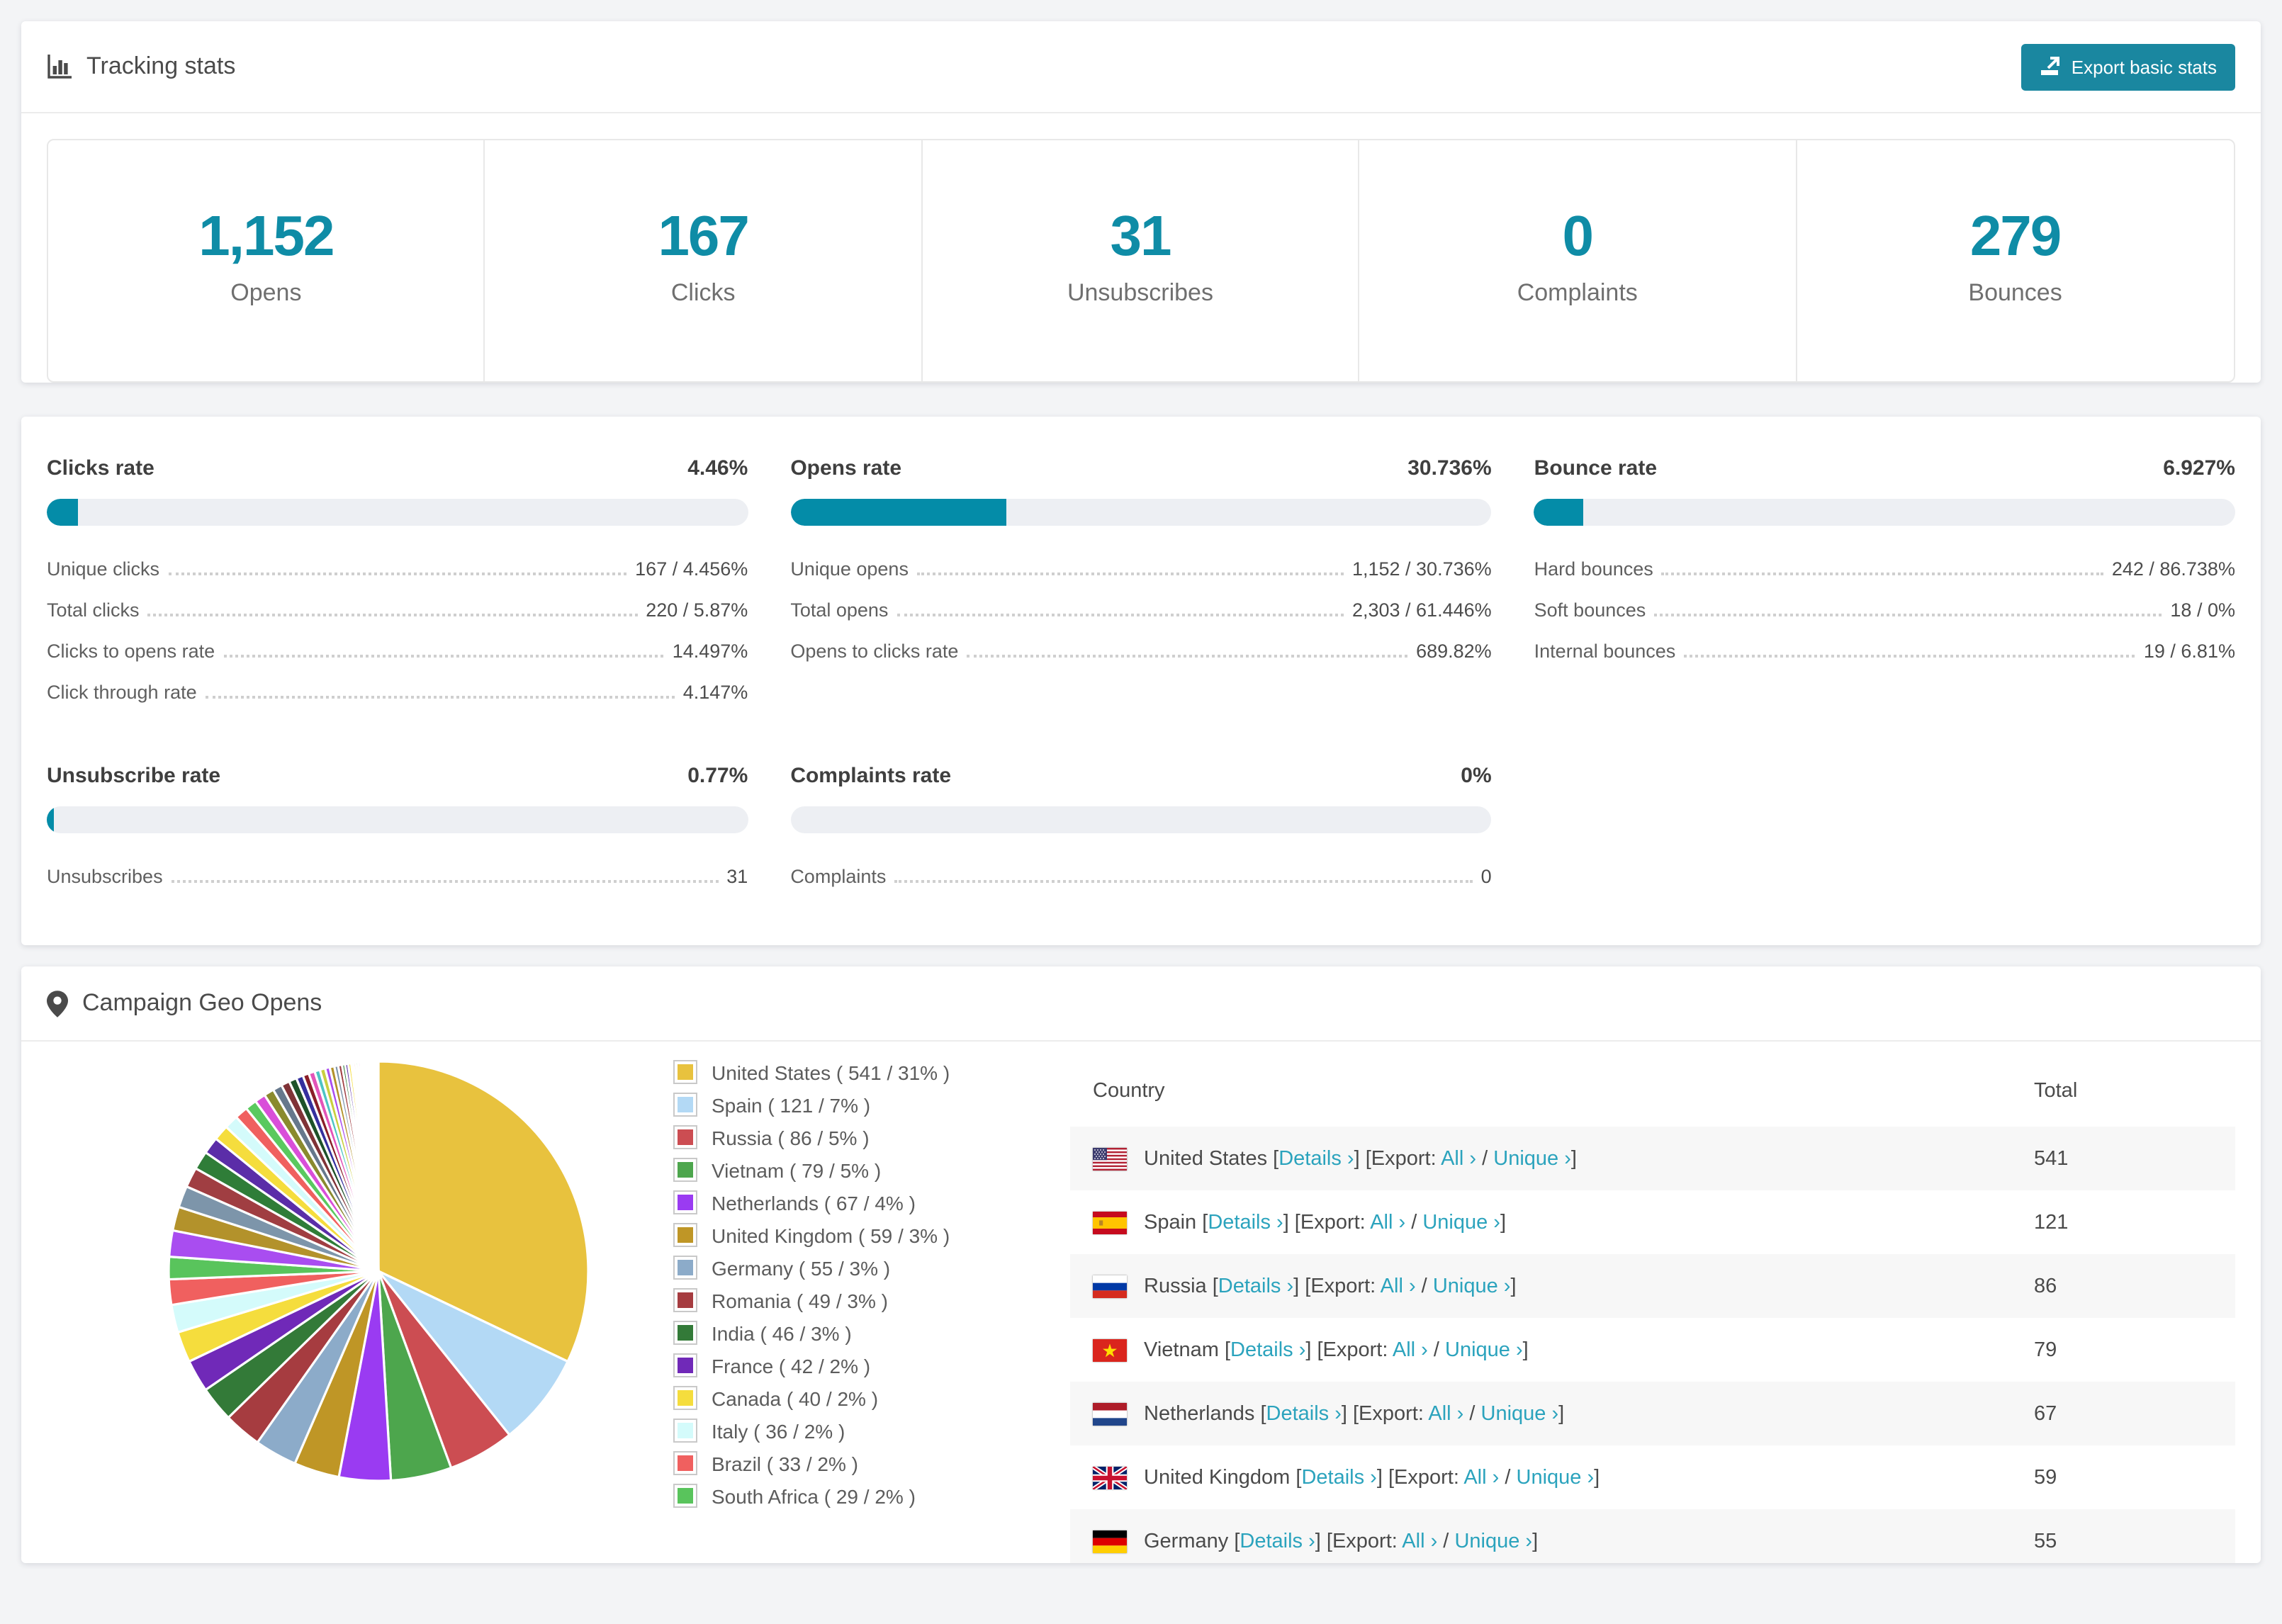 This screenshot has width=2282, height=1624. Describe the element at coordinates (839, 876) in the screenshot. I see `rate-stat-label: Complaints` at that location.